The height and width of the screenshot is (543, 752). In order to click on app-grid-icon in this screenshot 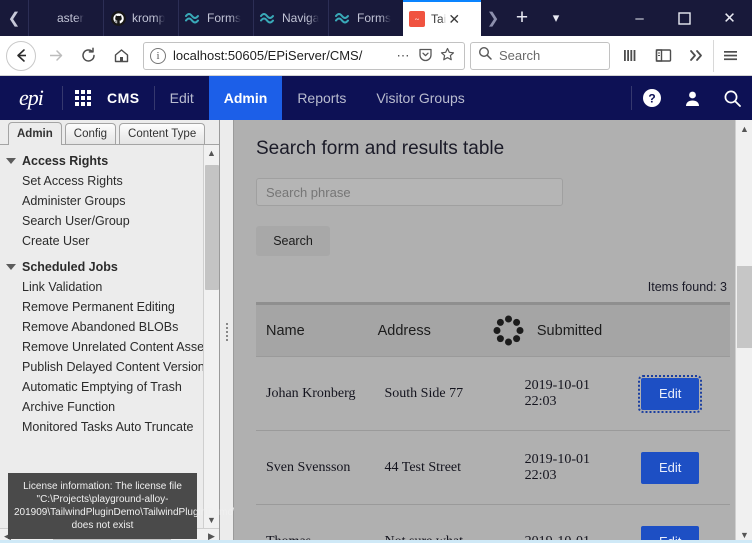, I will do `click(83, 98)`.